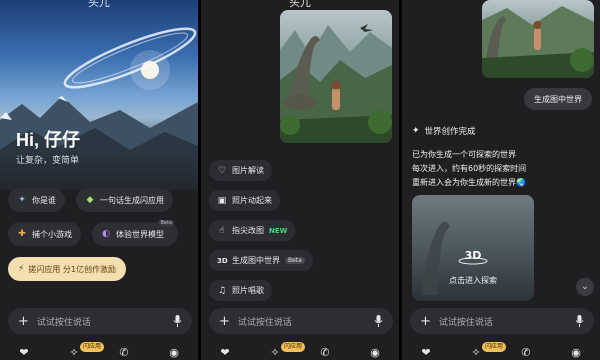 This screenshot has height=360, width=600. I want to click on option-photo-sing: ♫ 照片唱歌, so click(240, 290).